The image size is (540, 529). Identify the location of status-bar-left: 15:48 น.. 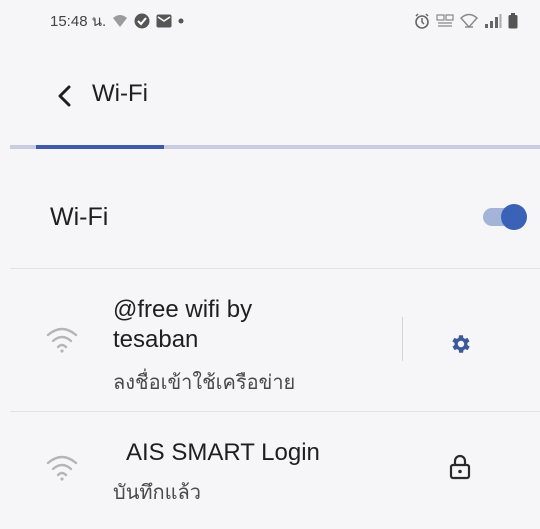
(117, 21).